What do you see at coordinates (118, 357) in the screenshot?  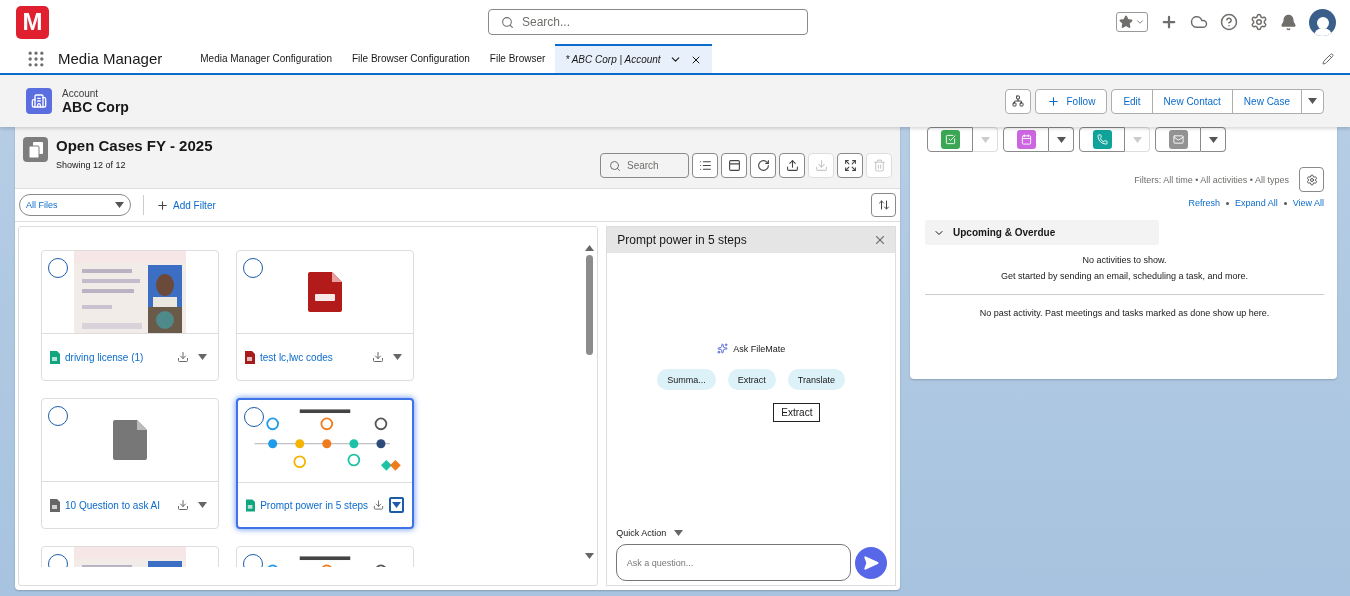 I see `file-name-link: driving license (1)` at bounding box center [118, 357].